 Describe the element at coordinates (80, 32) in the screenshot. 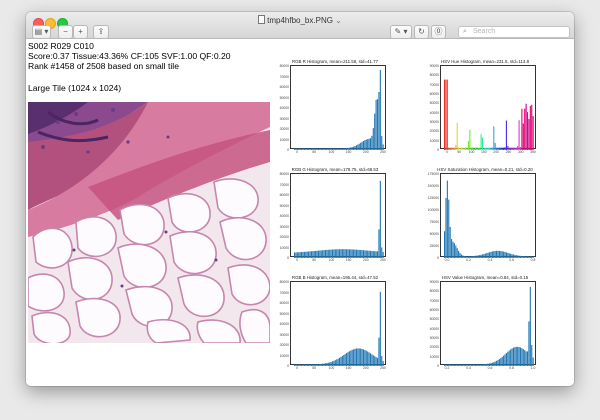

I see `zoom-in-button: +` at that location.